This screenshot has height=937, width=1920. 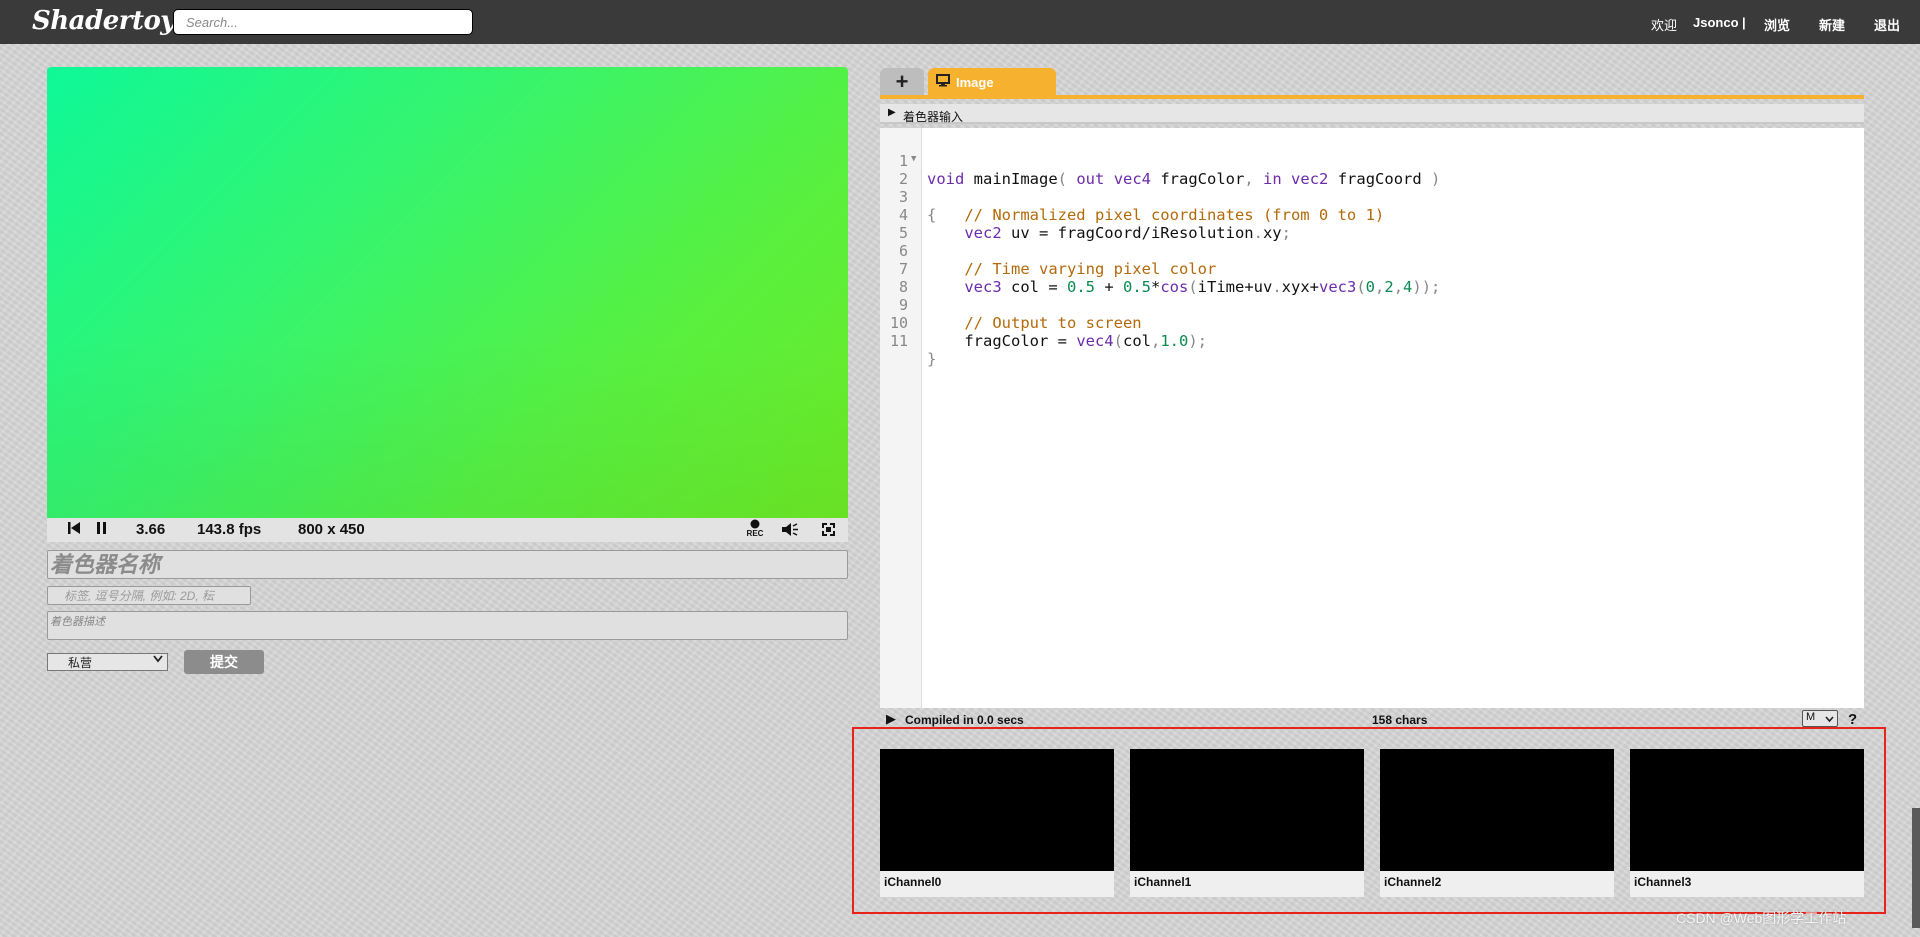 I want to click on username-link: Jsonco, so click(x=1716, y=22).